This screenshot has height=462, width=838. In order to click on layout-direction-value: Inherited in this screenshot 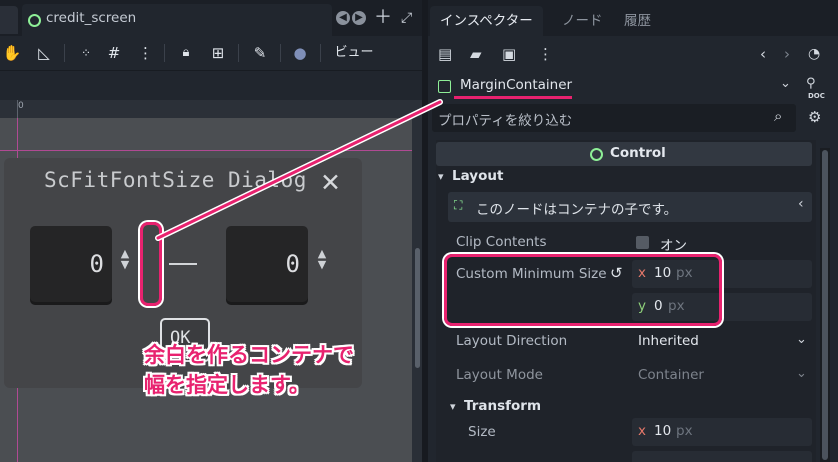, I will do `click(668, 341)`.